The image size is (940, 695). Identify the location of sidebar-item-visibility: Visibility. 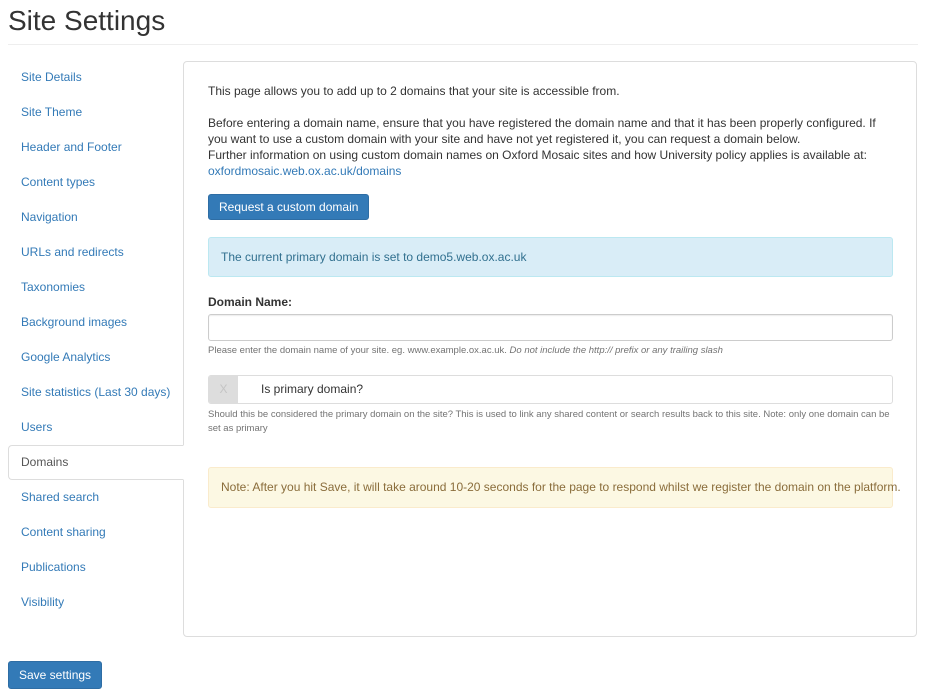
(95, 602).